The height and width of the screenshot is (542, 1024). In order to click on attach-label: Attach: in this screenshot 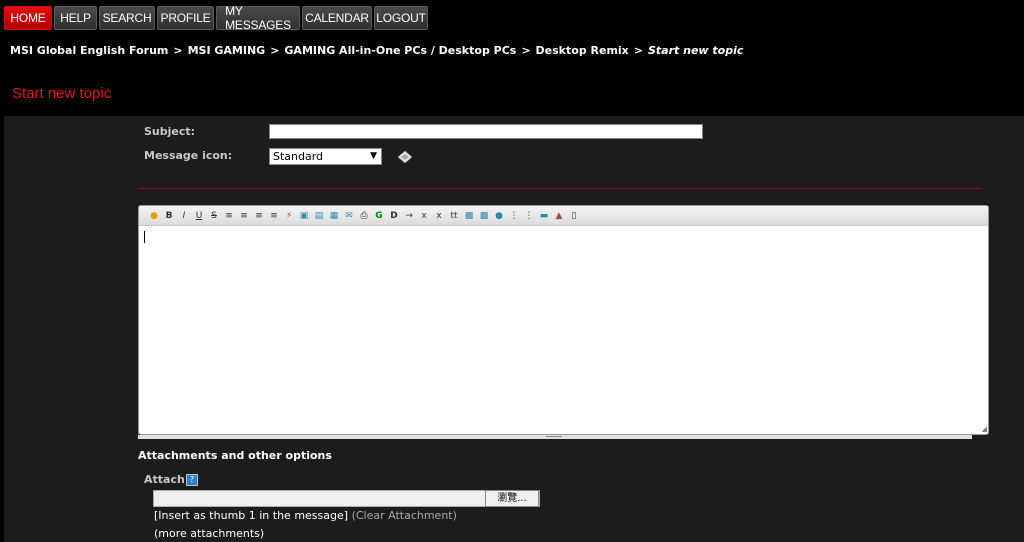, I will do `click(167, 479)`.